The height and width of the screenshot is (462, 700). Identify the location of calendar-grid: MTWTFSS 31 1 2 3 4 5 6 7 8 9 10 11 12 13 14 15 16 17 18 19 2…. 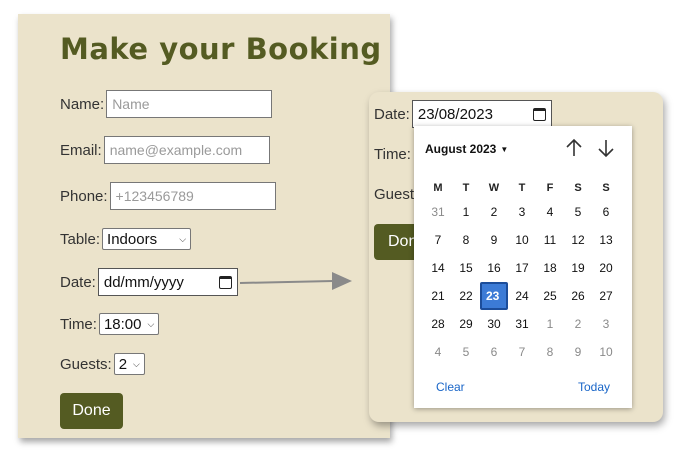
(522, 272).